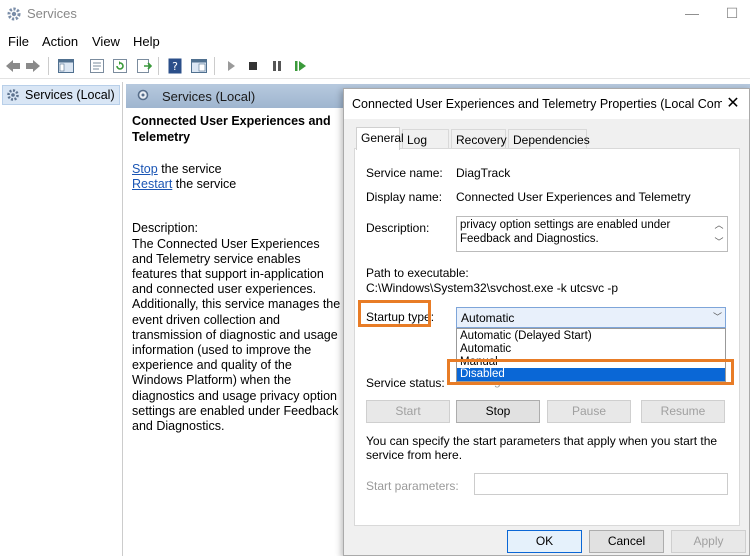 The height and width of the screenshot is (556, 750). What do you see at coordinates (375, 41) in the screenshot?
I see `menu-bar: File Action View Help` at bounding box center [375, 41].